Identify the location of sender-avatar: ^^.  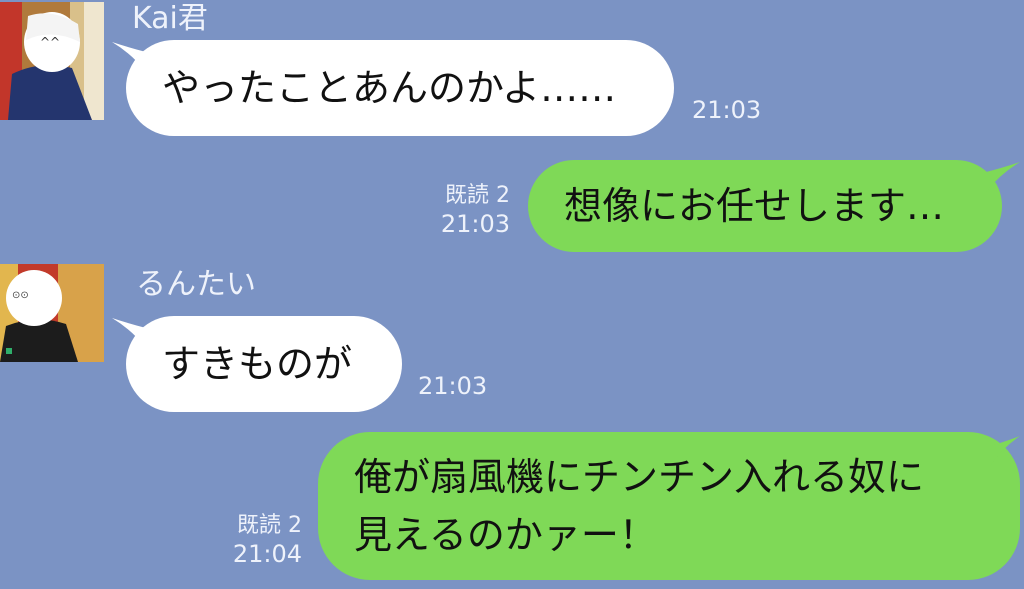
(52, 61).